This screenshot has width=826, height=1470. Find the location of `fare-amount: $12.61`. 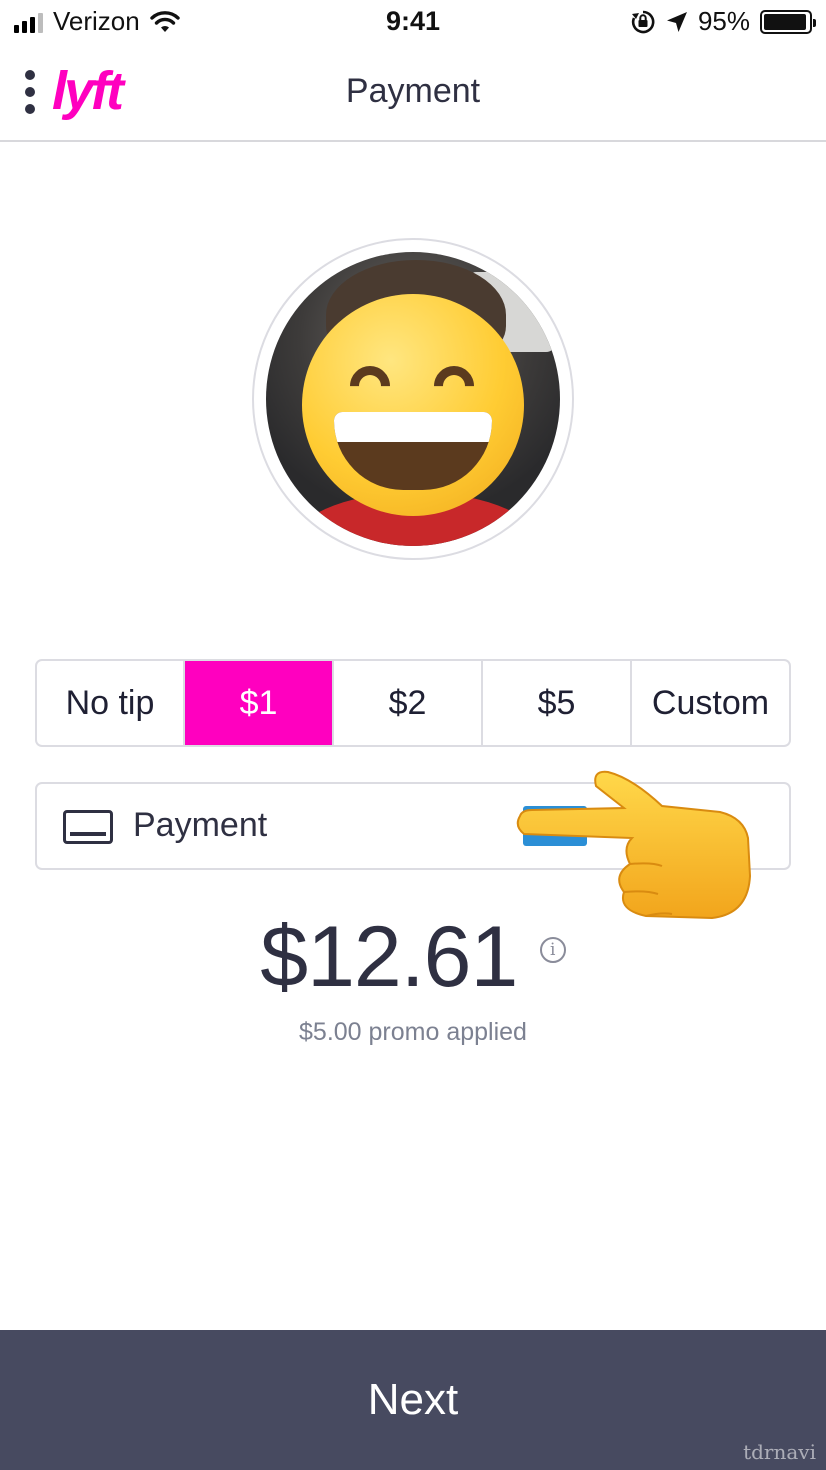

fare-amount: $12.61 is located at coordinates (389, 957).